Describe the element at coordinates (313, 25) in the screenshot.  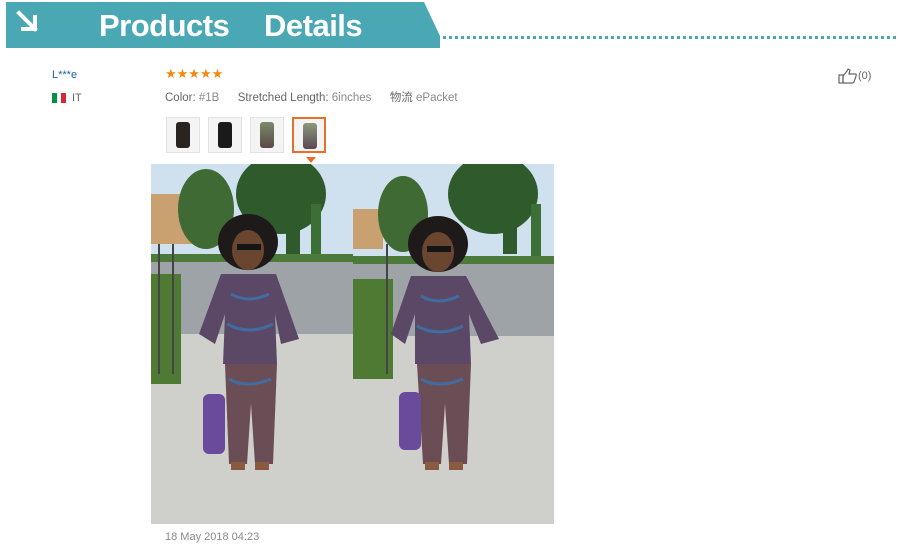
I see `header-title-details: Details` at that location.